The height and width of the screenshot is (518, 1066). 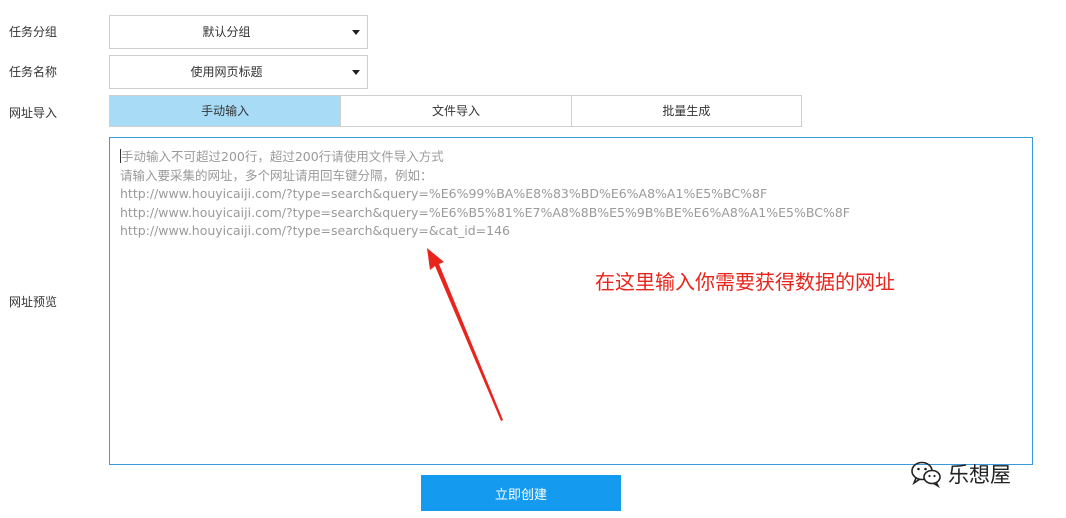 What do you see at coordinates (276, 175) in the screenshot?
I see `placeholder-line: 请输入要采集的网址，多个网址请用回车键分隔，例如：` at bounding box center [276, 175].